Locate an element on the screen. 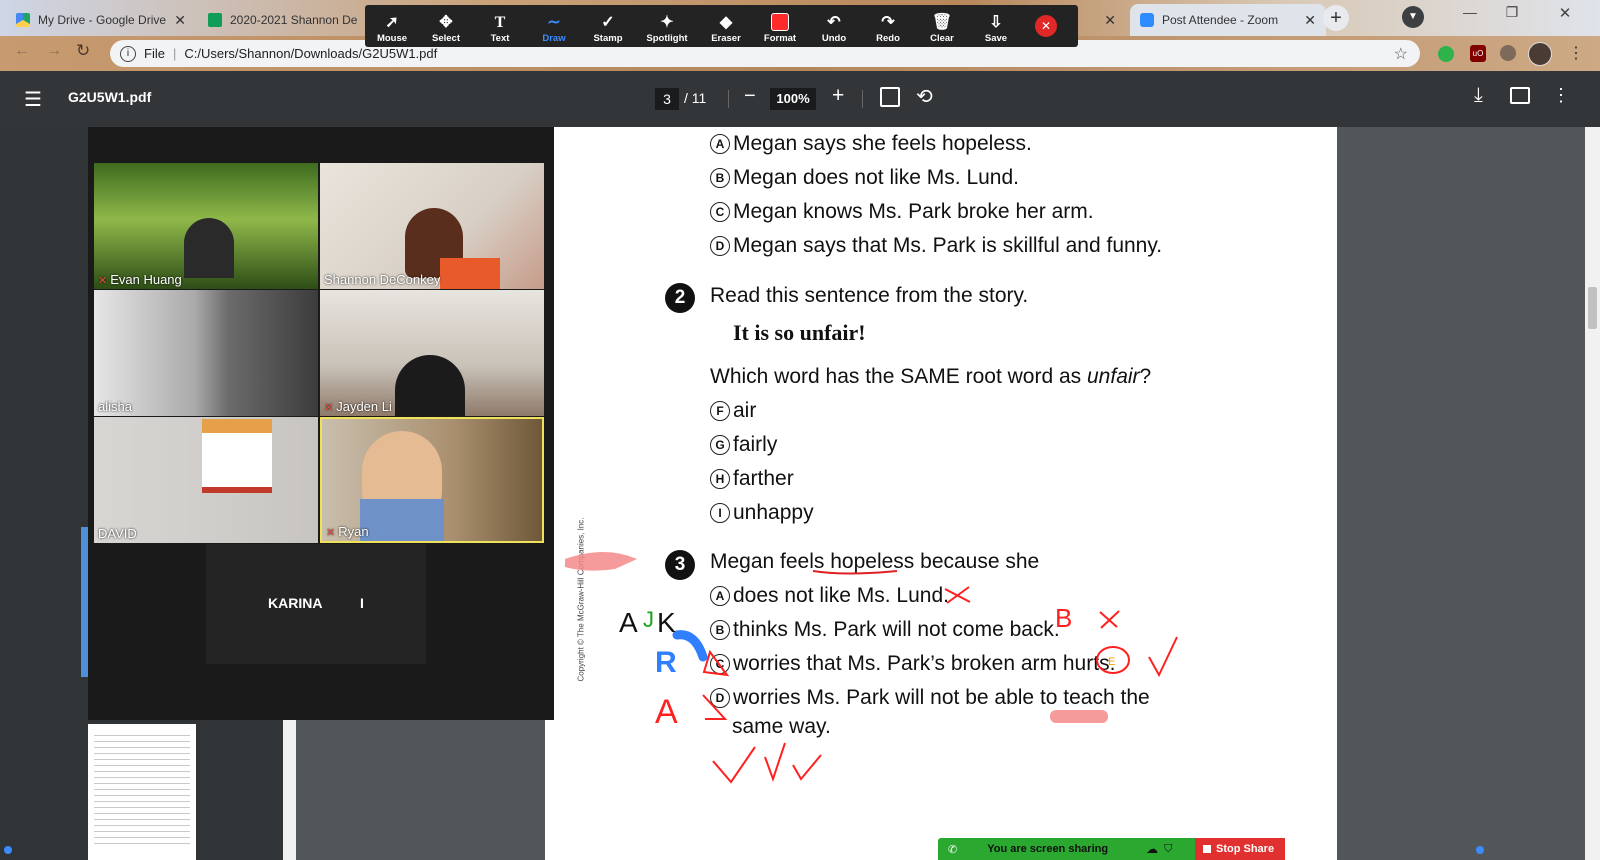  tab-zoom-post-attendee: Post Attendee - Zoom ✕ is located at coordinates (1228, 20).